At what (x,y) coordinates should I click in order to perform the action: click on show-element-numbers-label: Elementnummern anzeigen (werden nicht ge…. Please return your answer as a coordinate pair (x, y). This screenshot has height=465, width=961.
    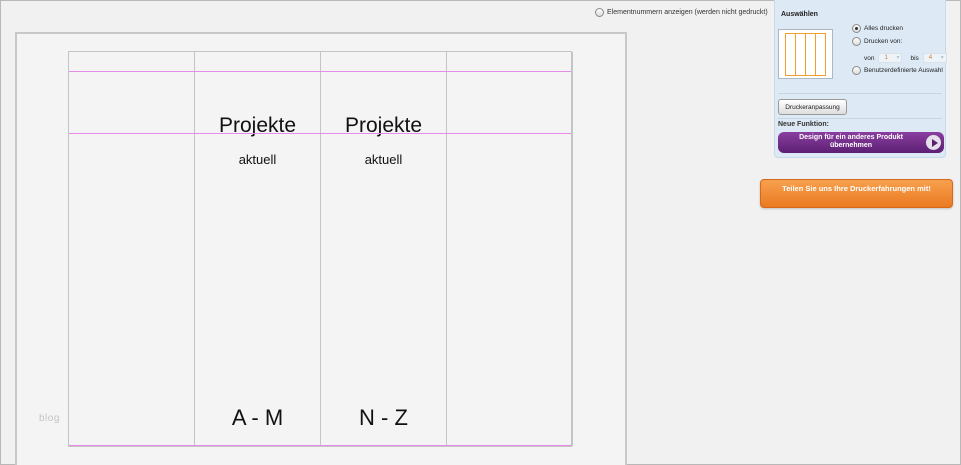
    Looking at the image, I should click on (687, 12).